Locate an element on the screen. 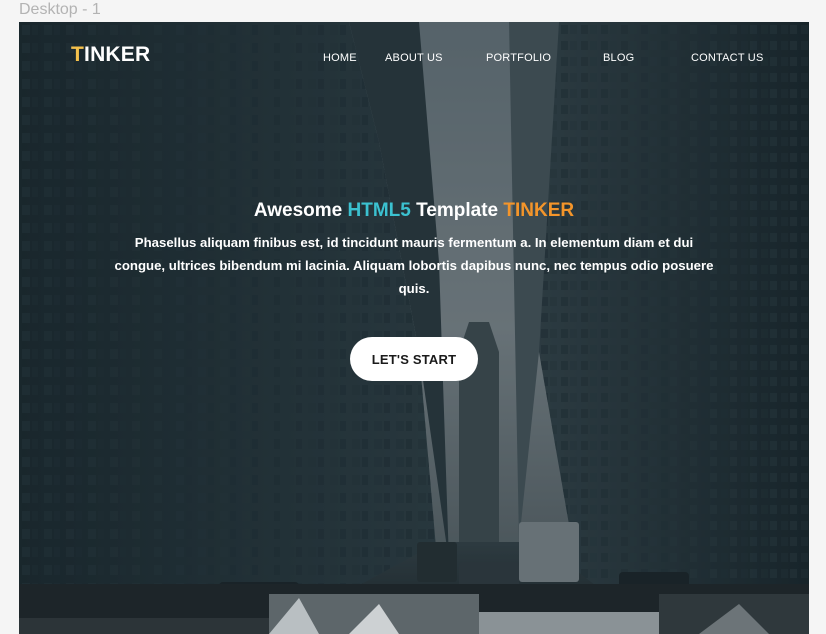 The image size is (826, 634). hero-title: Awesome HTML5 Template TINKER is located at coordinates (414, 211).